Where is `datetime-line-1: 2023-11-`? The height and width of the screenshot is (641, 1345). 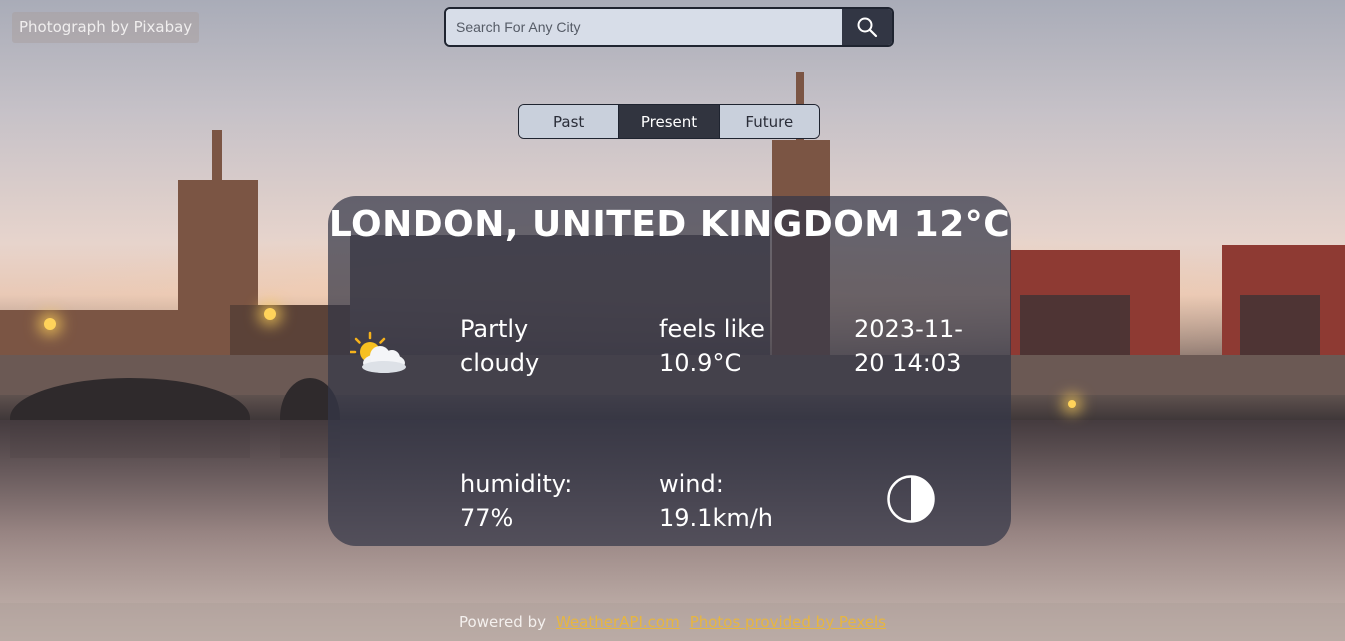 datetime-line-1: 2023-11- is located at coordinates (908, 329).